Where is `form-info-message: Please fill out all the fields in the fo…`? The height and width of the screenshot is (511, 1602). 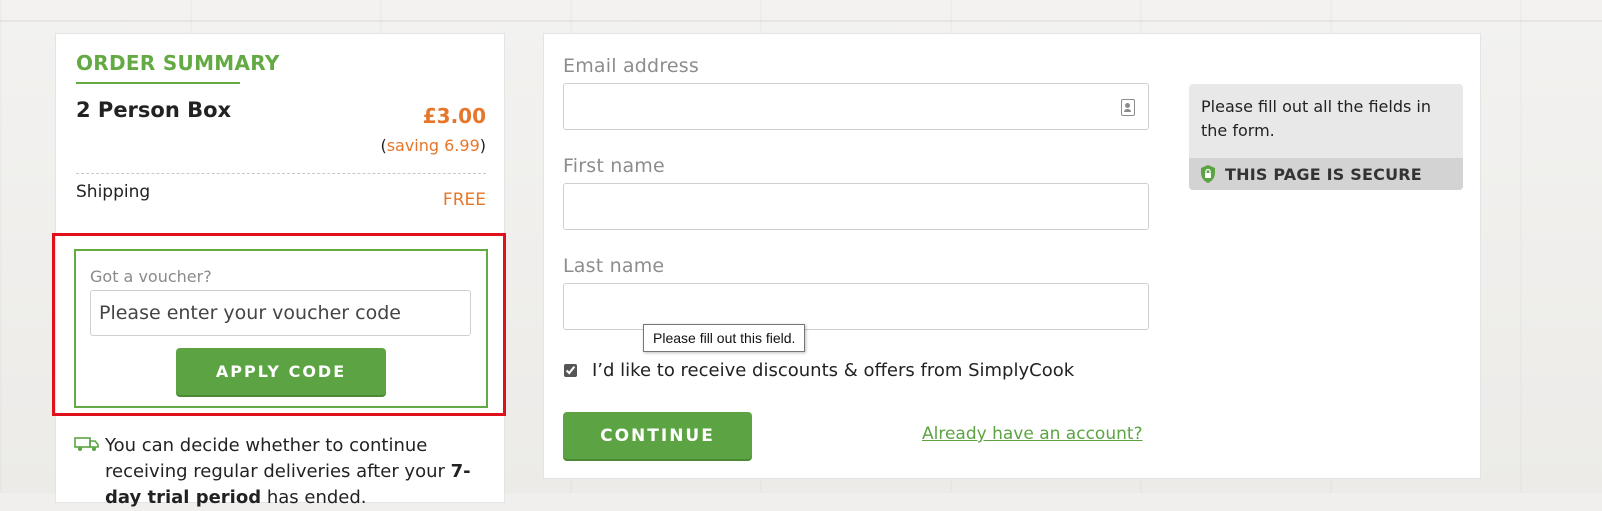 form-info-message: Please fill out all the fields in the fo… is located at coordinates (1316, 118).